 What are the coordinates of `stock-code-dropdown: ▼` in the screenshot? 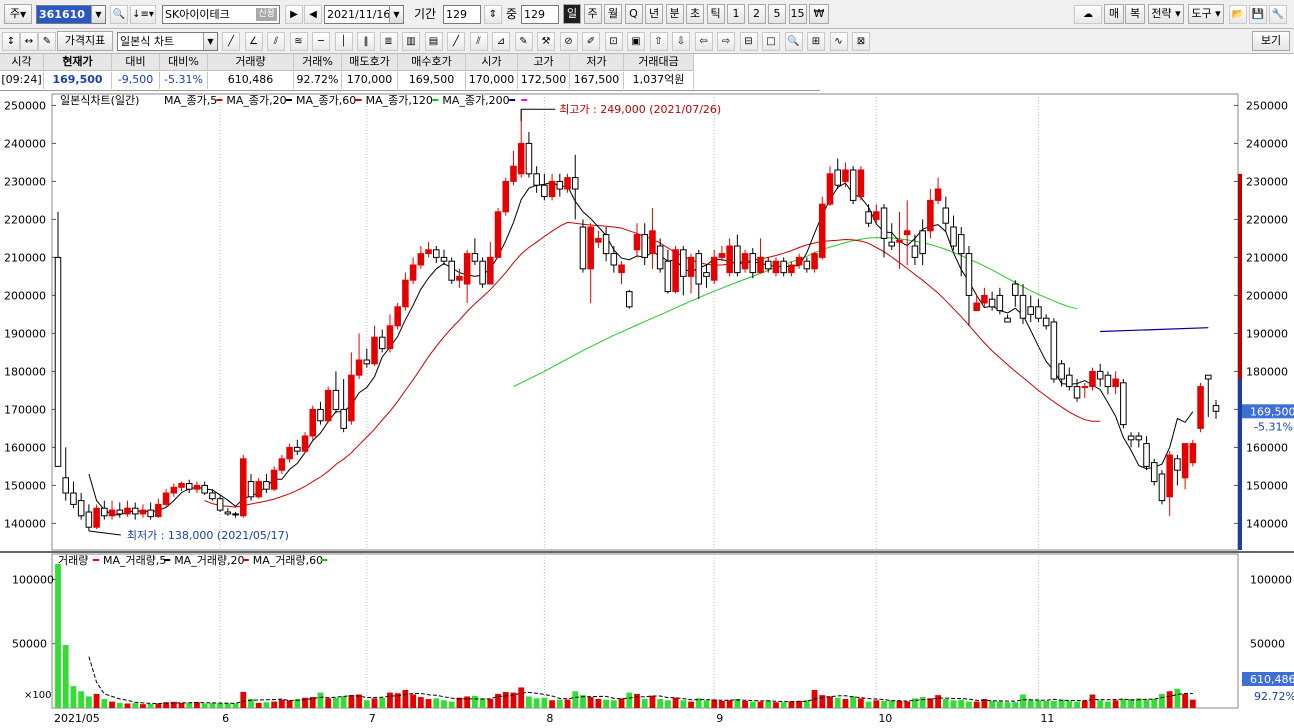 It's located at (98, 14).